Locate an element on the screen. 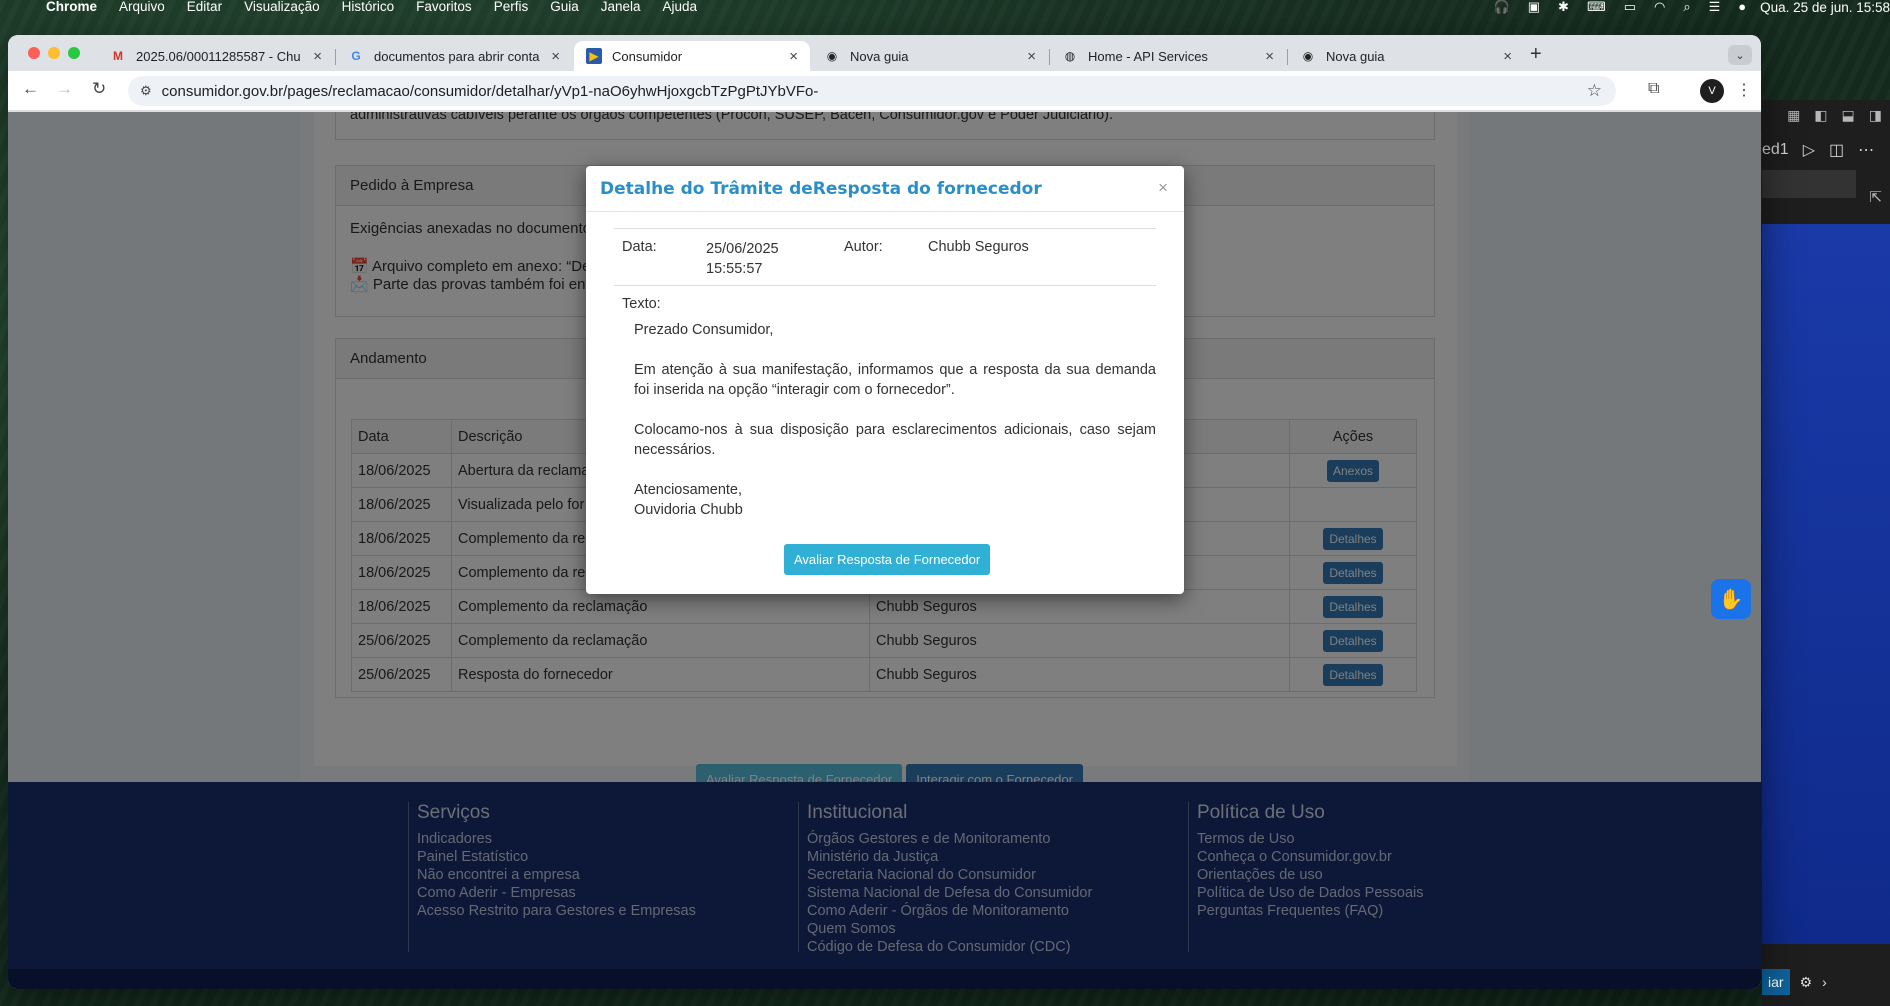 The image size is (1890, 1006). avaliar-resposta-modal-button: Avaliar Resposta de Fornecedor is located at coordinates (887, 559).